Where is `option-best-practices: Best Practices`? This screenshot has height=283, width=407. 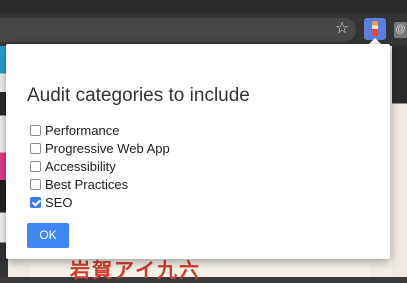 option-best-practices: Best Practices is located at coordinates (79, 184).